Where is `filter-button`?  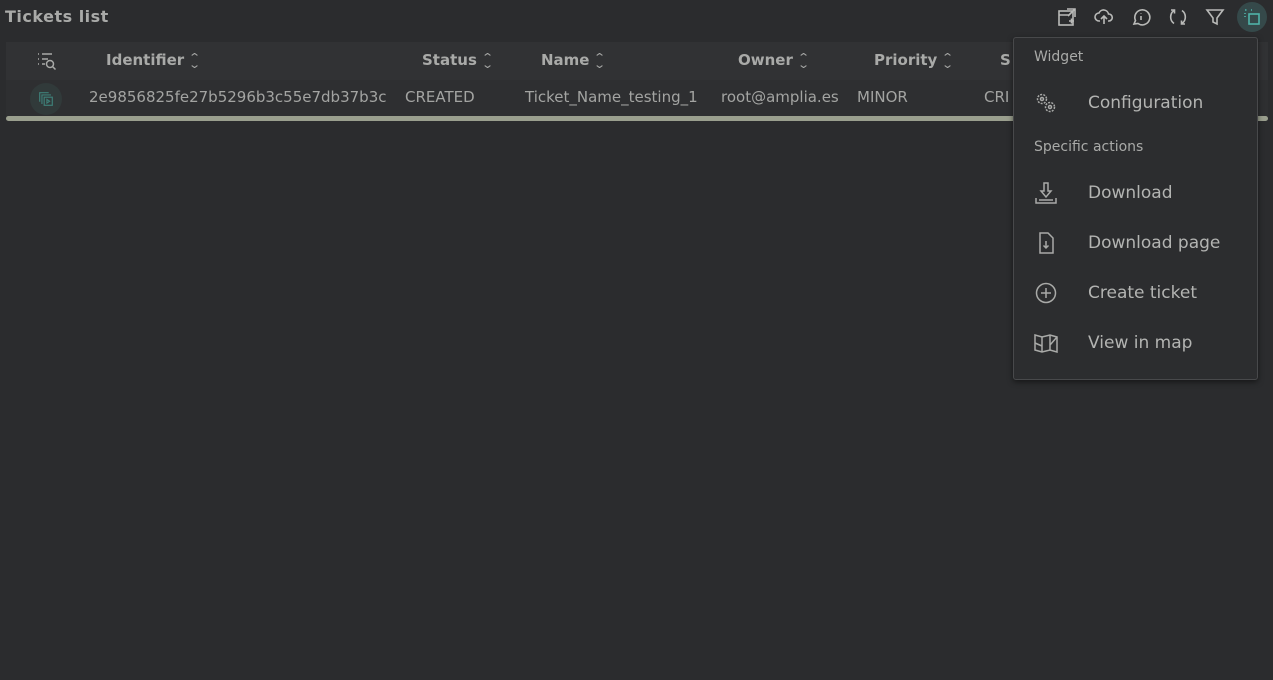 filter-button is located at coordinates (1214, 17).